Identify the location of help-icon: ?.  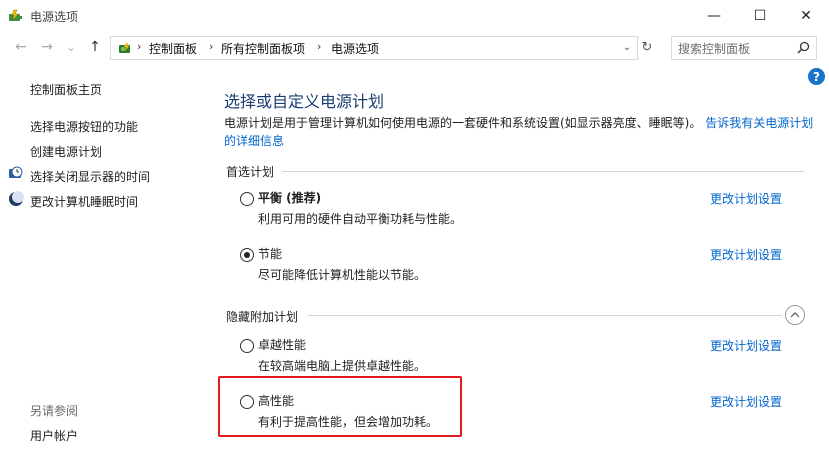
(816, 76).